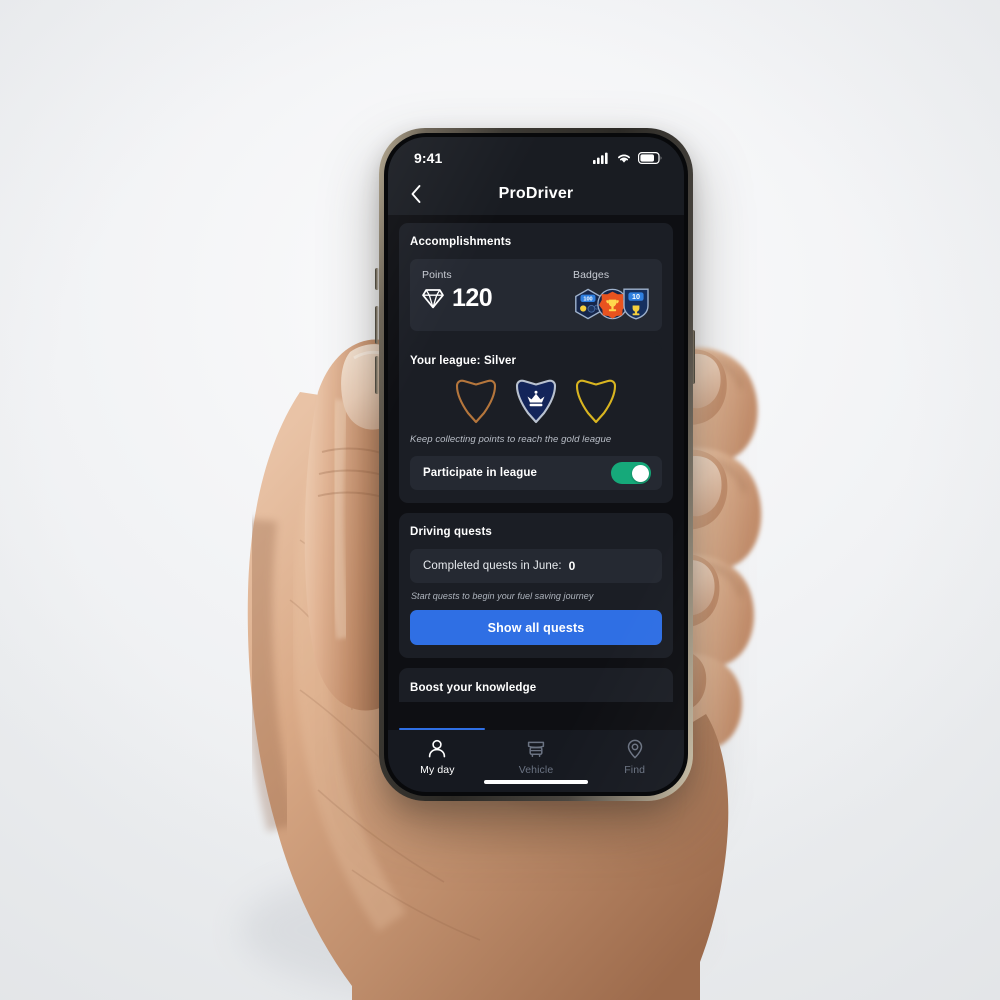 This screenshot has height=1000, width=1000. I want to click on bronze-shield-icon, so click(476, 401).